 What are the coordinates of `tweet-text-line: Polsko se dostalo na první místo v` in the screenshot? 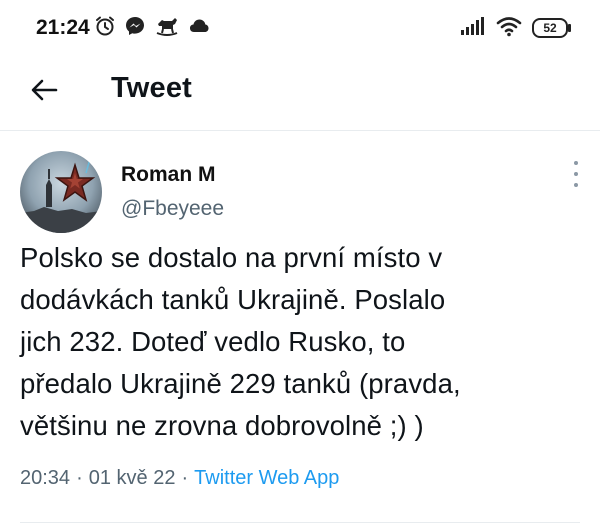 It's located at (231, 257).